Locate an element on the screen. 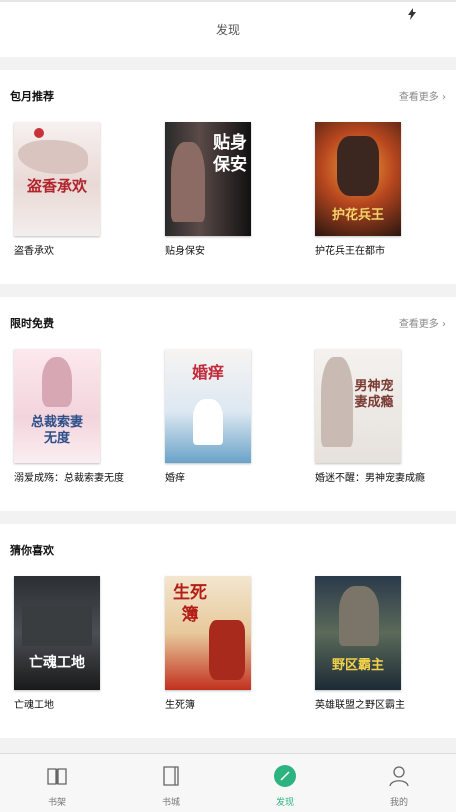  tab-discover: 发现 is located at coordinates (285, 783).